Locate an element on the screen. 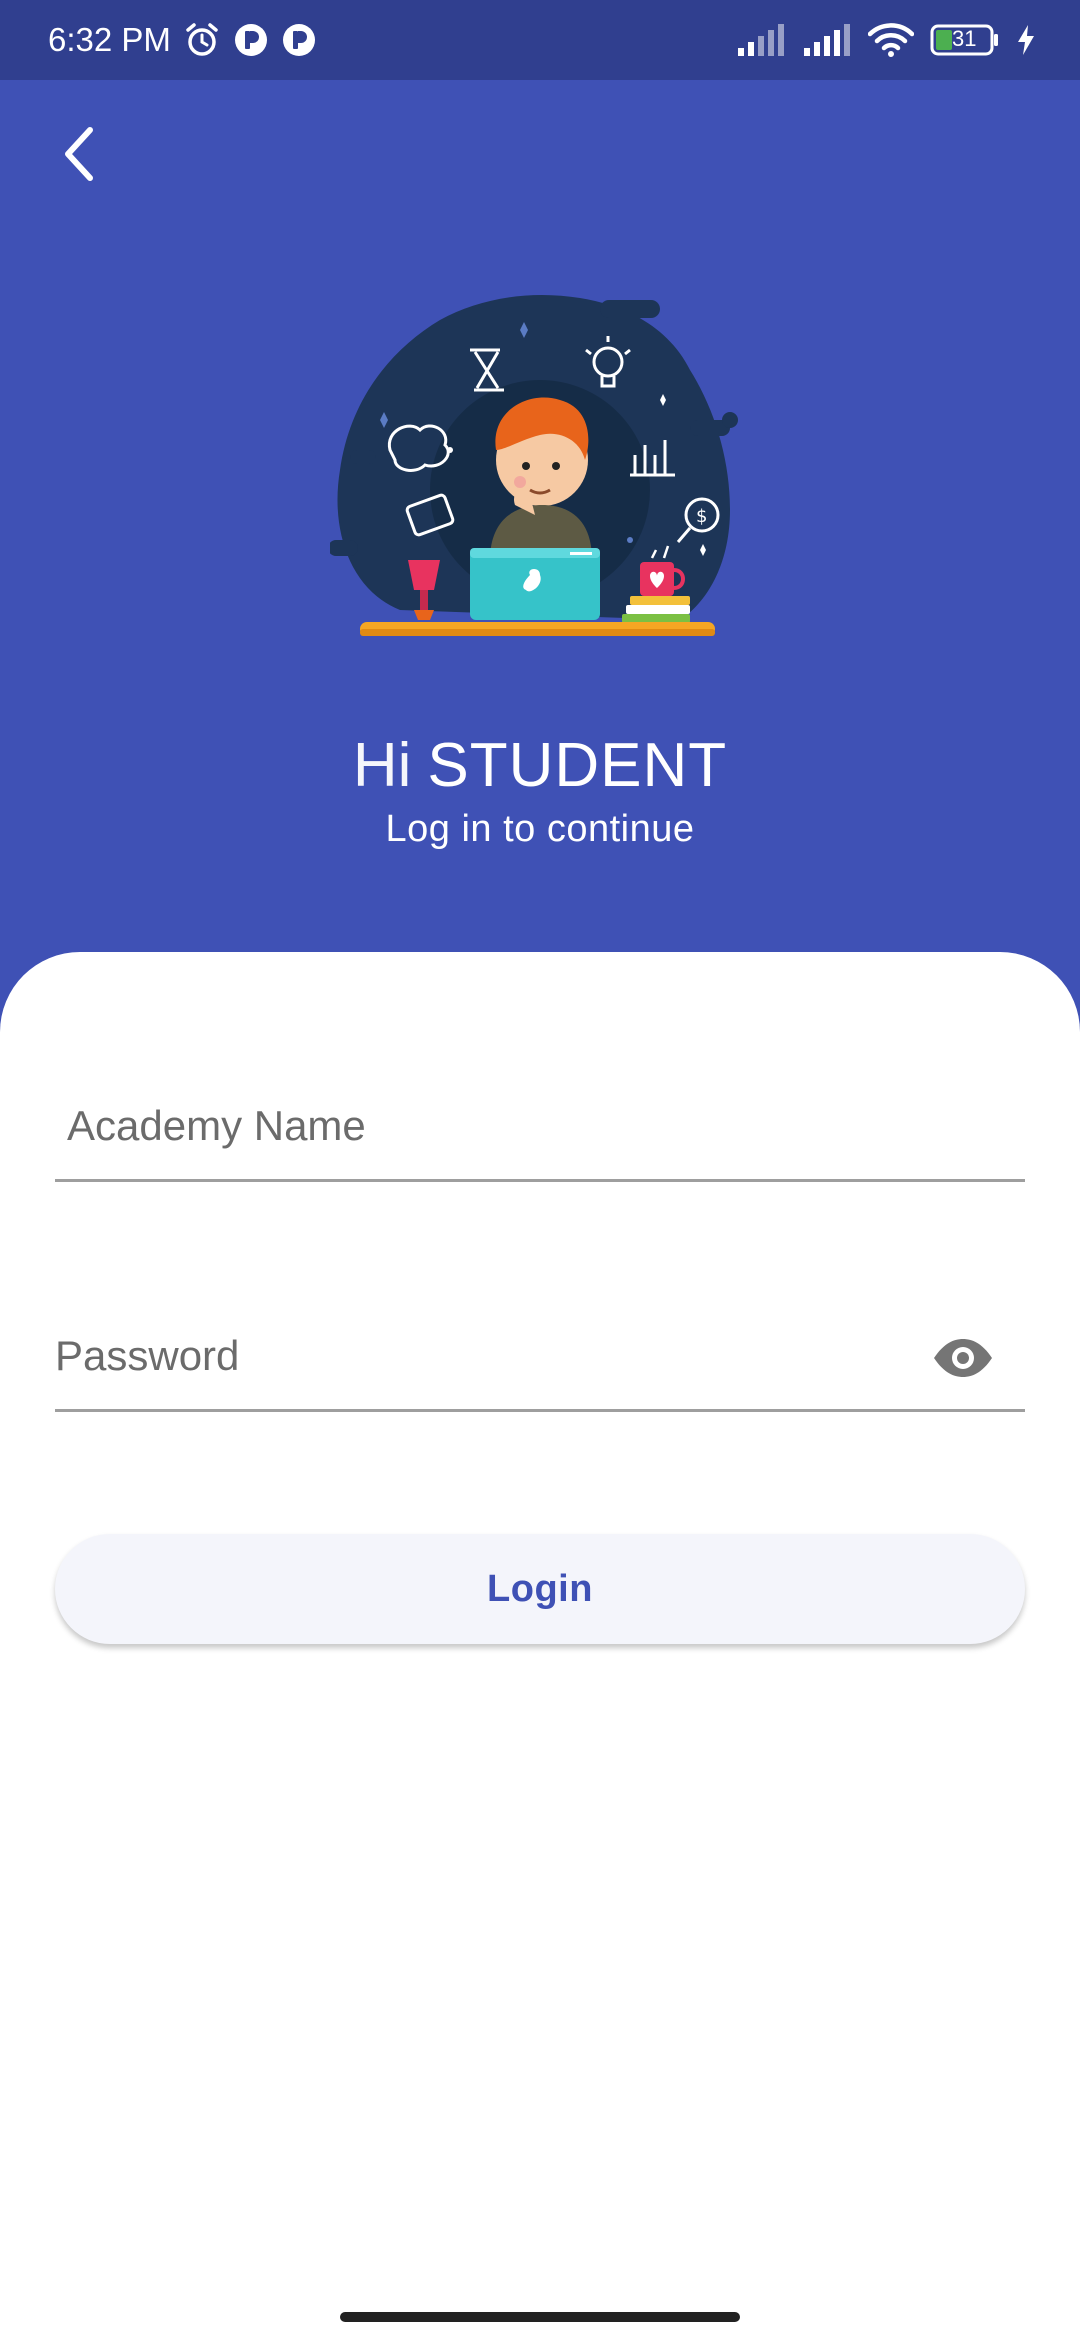 The height and width of the screenshot is (2340, 1080). password-field is located at coordinates (540, 1357).